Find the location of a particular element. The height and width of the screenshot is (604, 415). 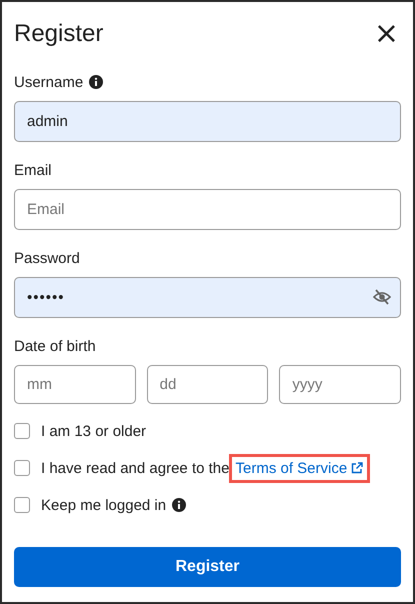

field-label: Password is located at coordinates (47, 258).